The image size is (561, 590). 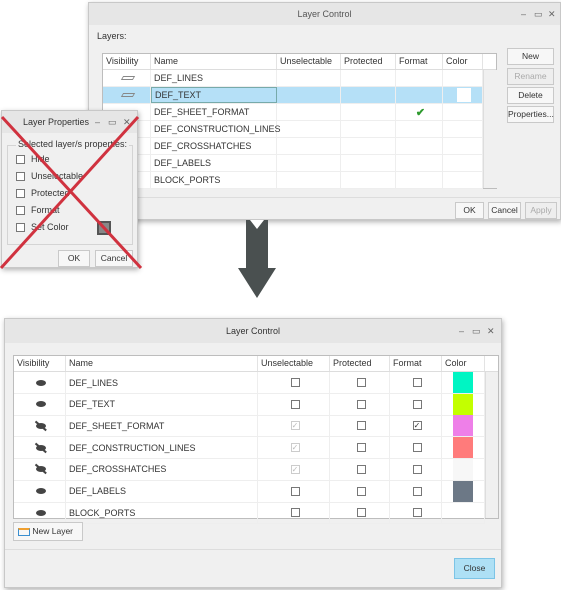 I want to click on down-arrow-icon, so click(x=257, y=259).